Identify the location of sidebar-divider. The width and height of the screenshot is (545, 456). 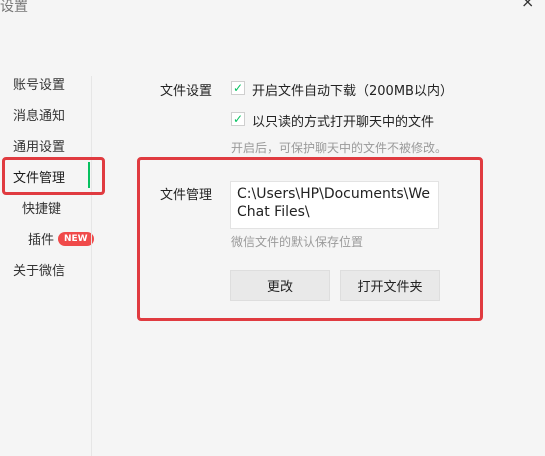
(91, 266).